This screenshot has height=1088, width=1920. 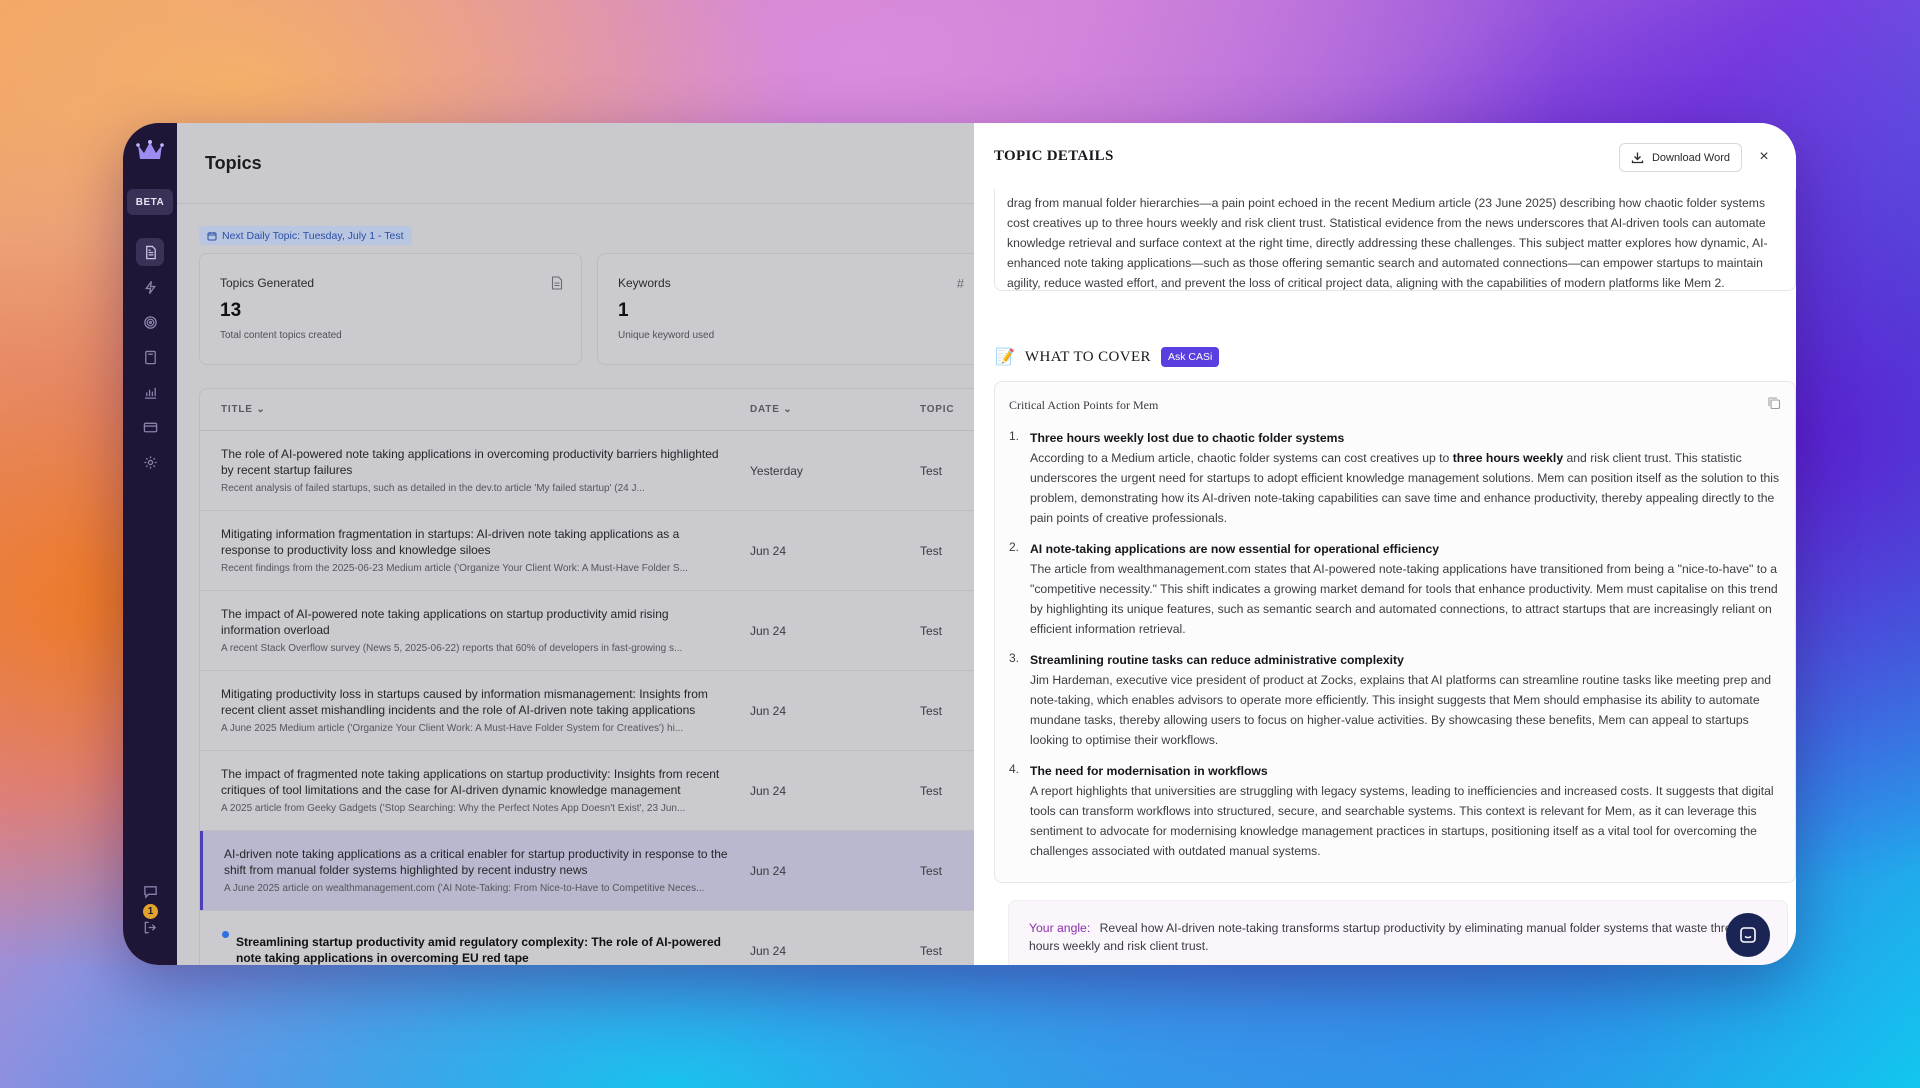 I want to click on angle-label: Your angle:, so click(x=1060, y=928).